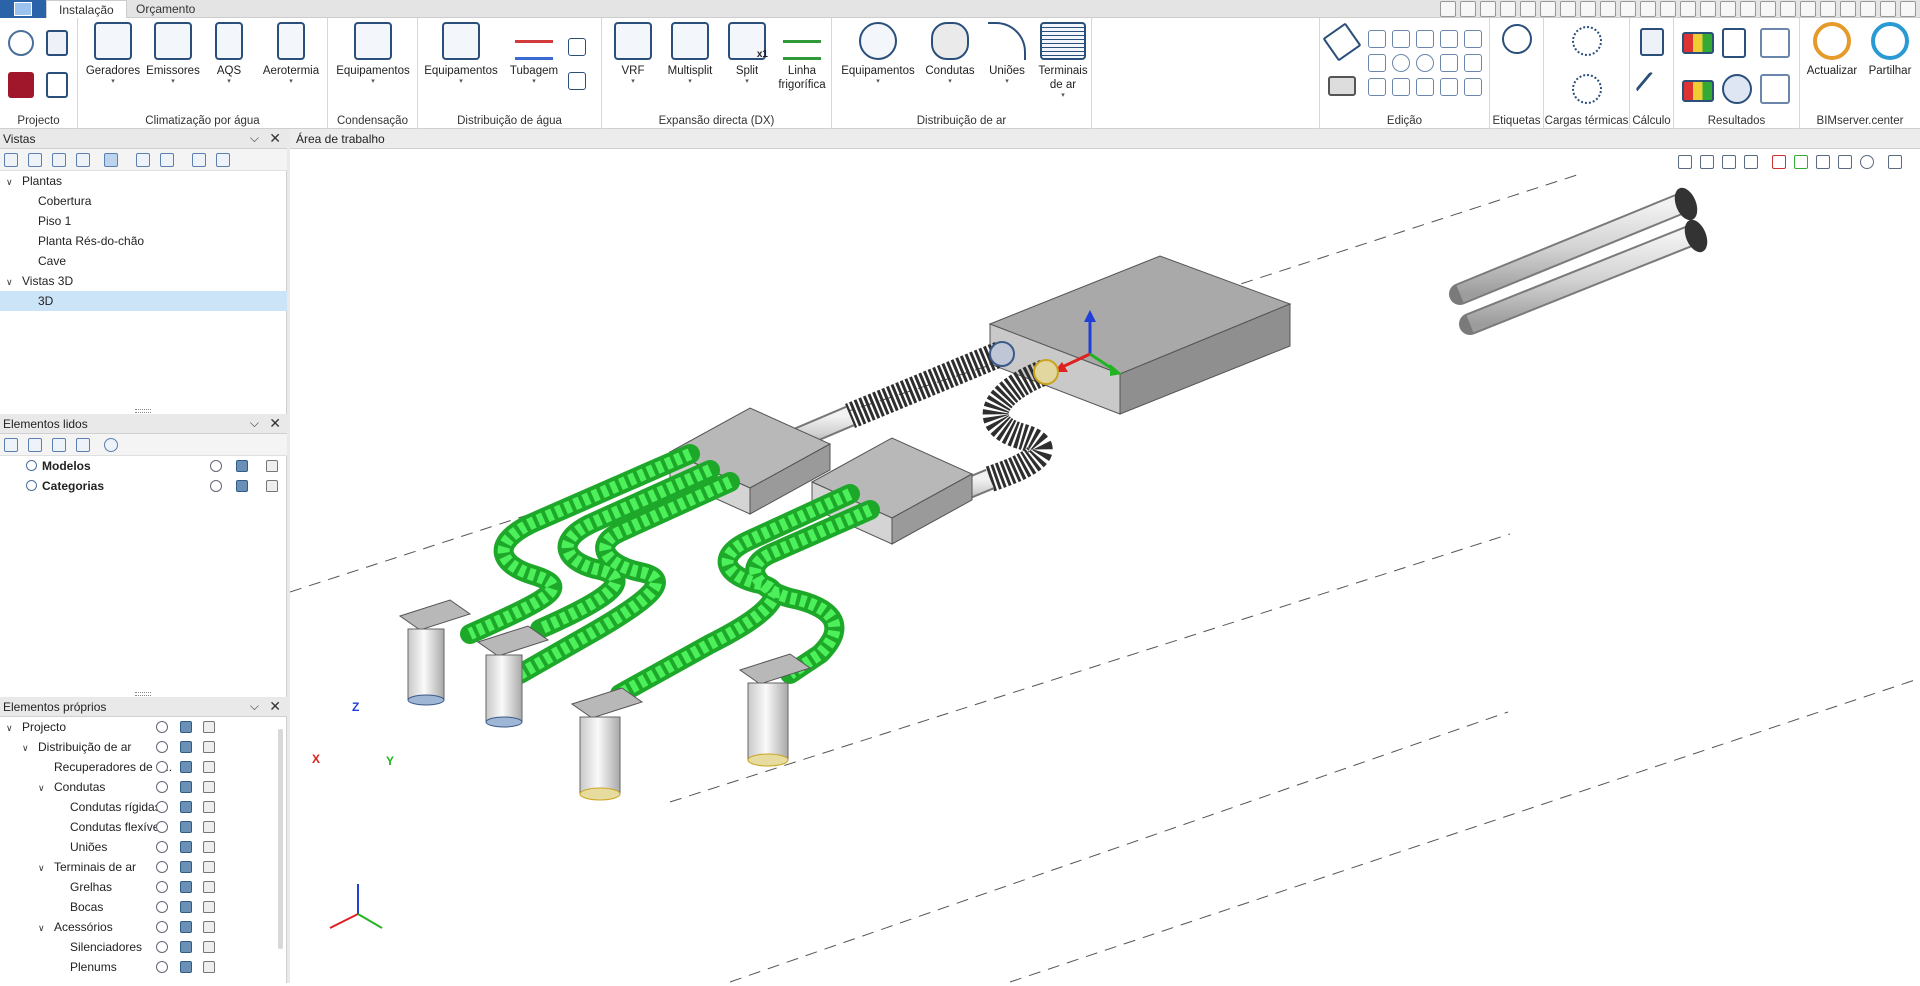 The height and width of the screenshot is (986, 1920). I want to click on grid-view-icon, so click(1801, 162).